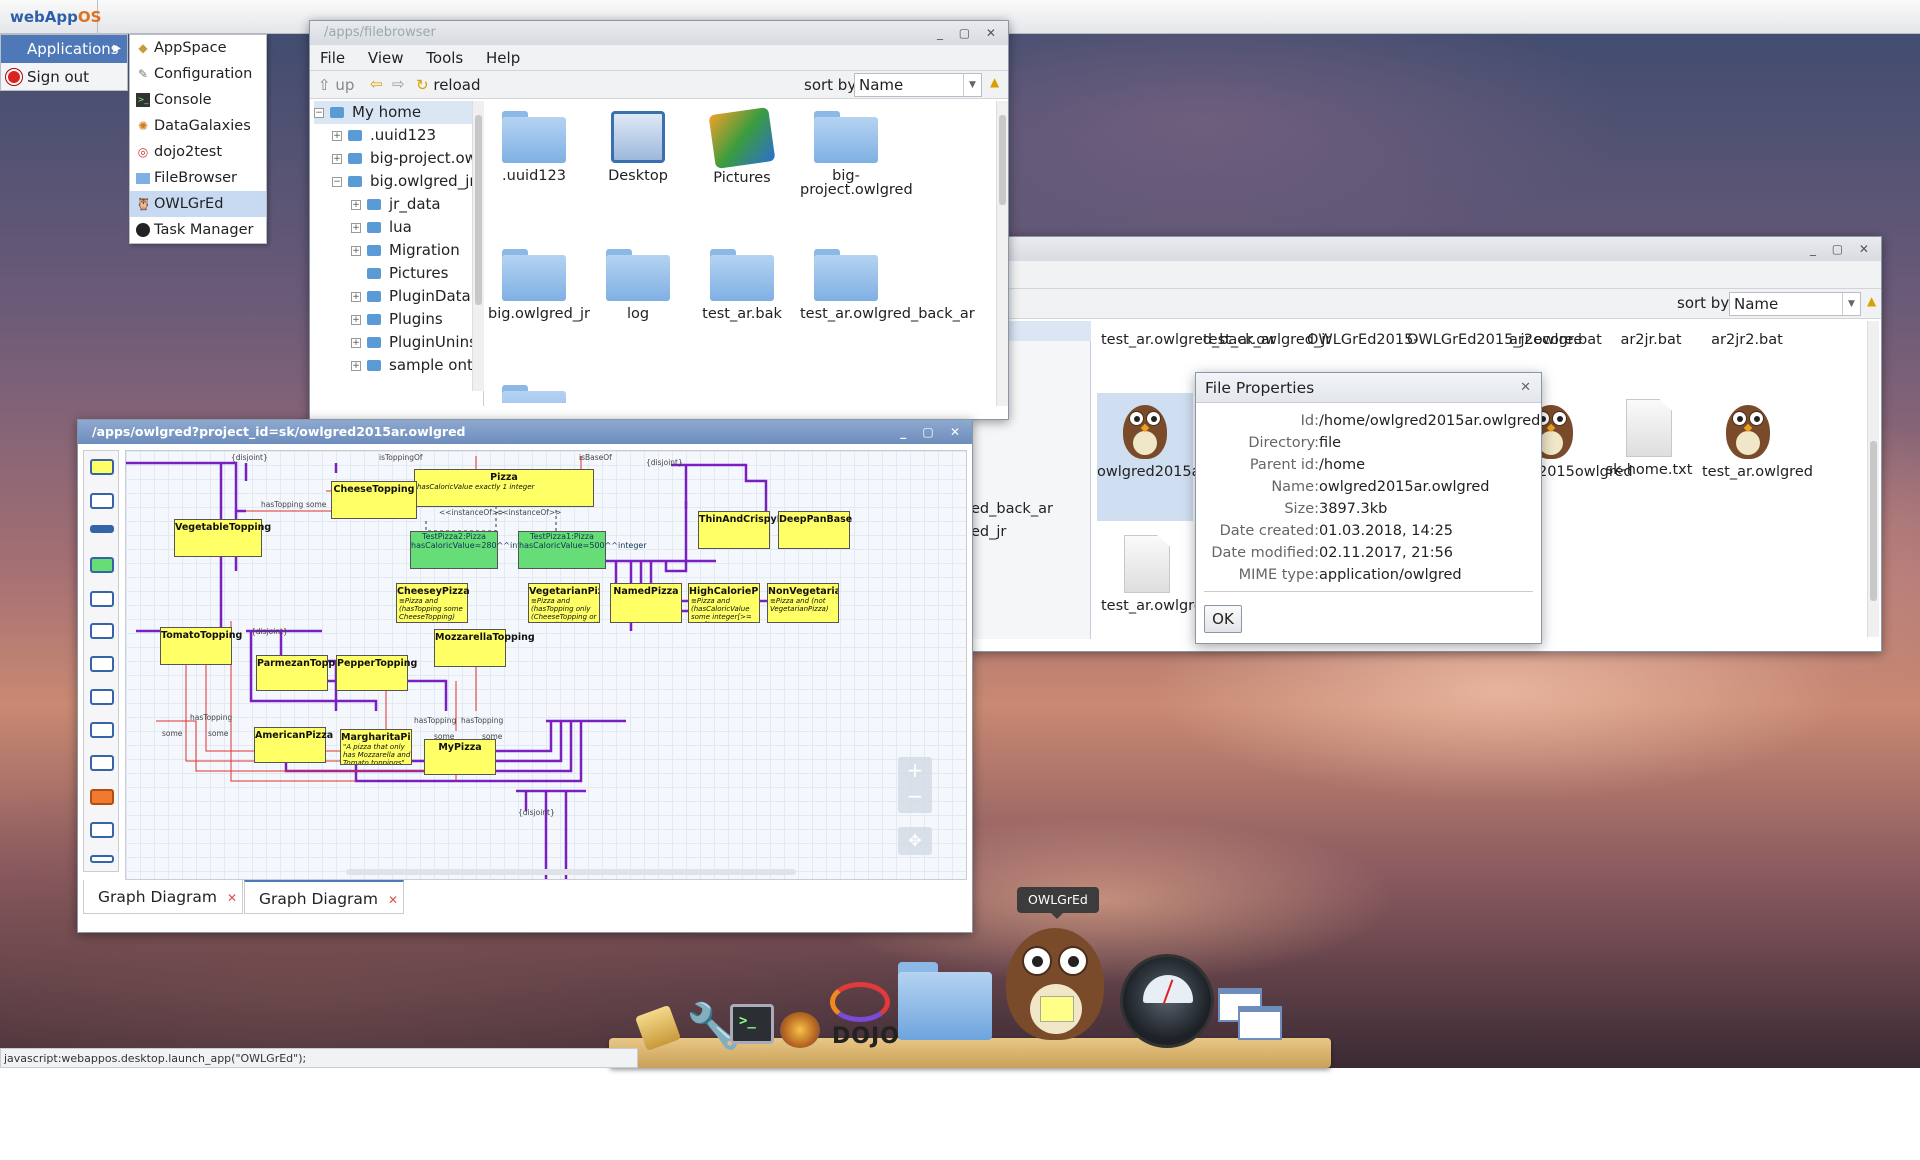 The image size is (1920, 1160). Describe the element at coordinates (915, 796) in the screenshot. I see `zoom-out-icon: −` at that location.